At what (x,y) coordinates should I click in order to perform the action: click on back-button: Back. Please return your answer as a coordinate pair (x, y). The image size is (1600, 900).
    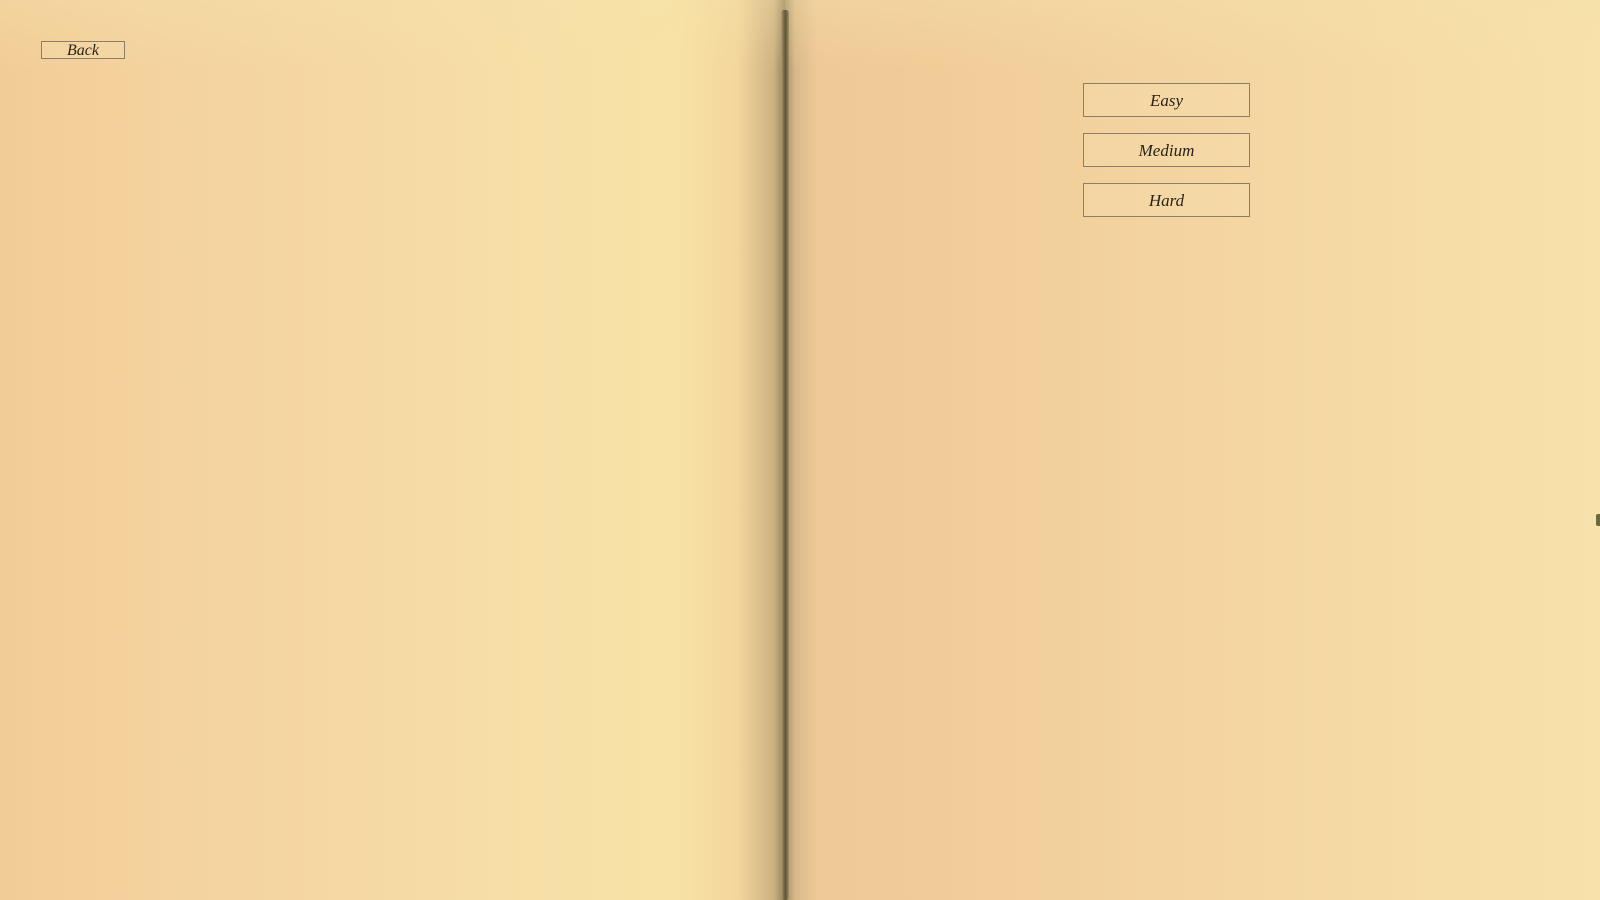
    Looking at the image, I should click on (83, 50).